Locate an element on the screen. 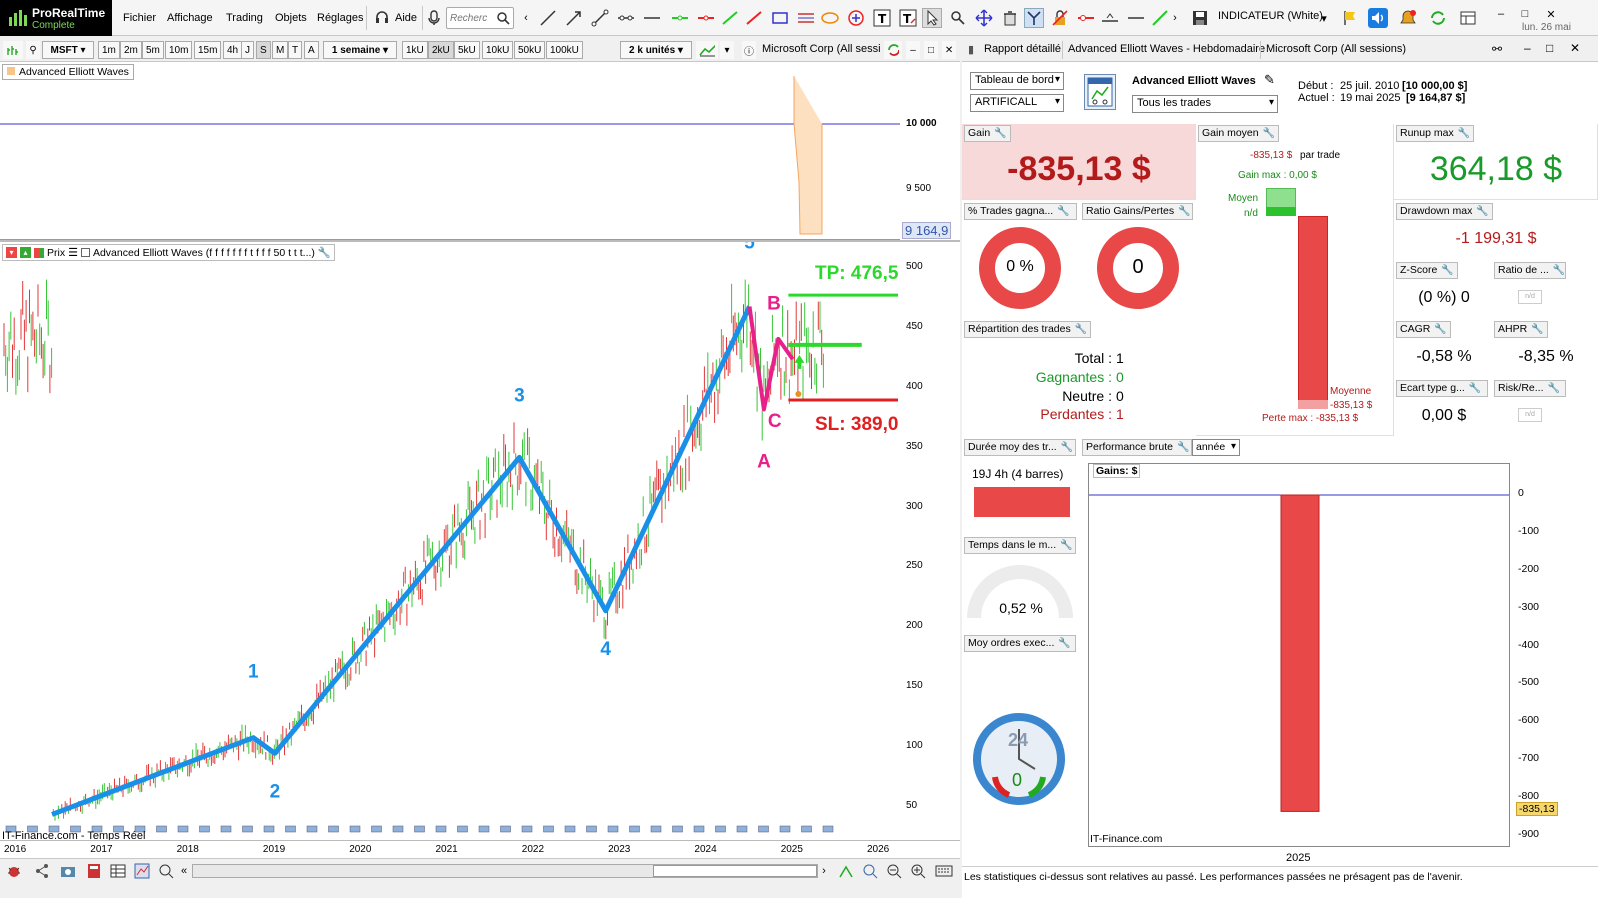 This screenshot has height=898, width=1598. tf-s: S is located at coordinates (263, 50).